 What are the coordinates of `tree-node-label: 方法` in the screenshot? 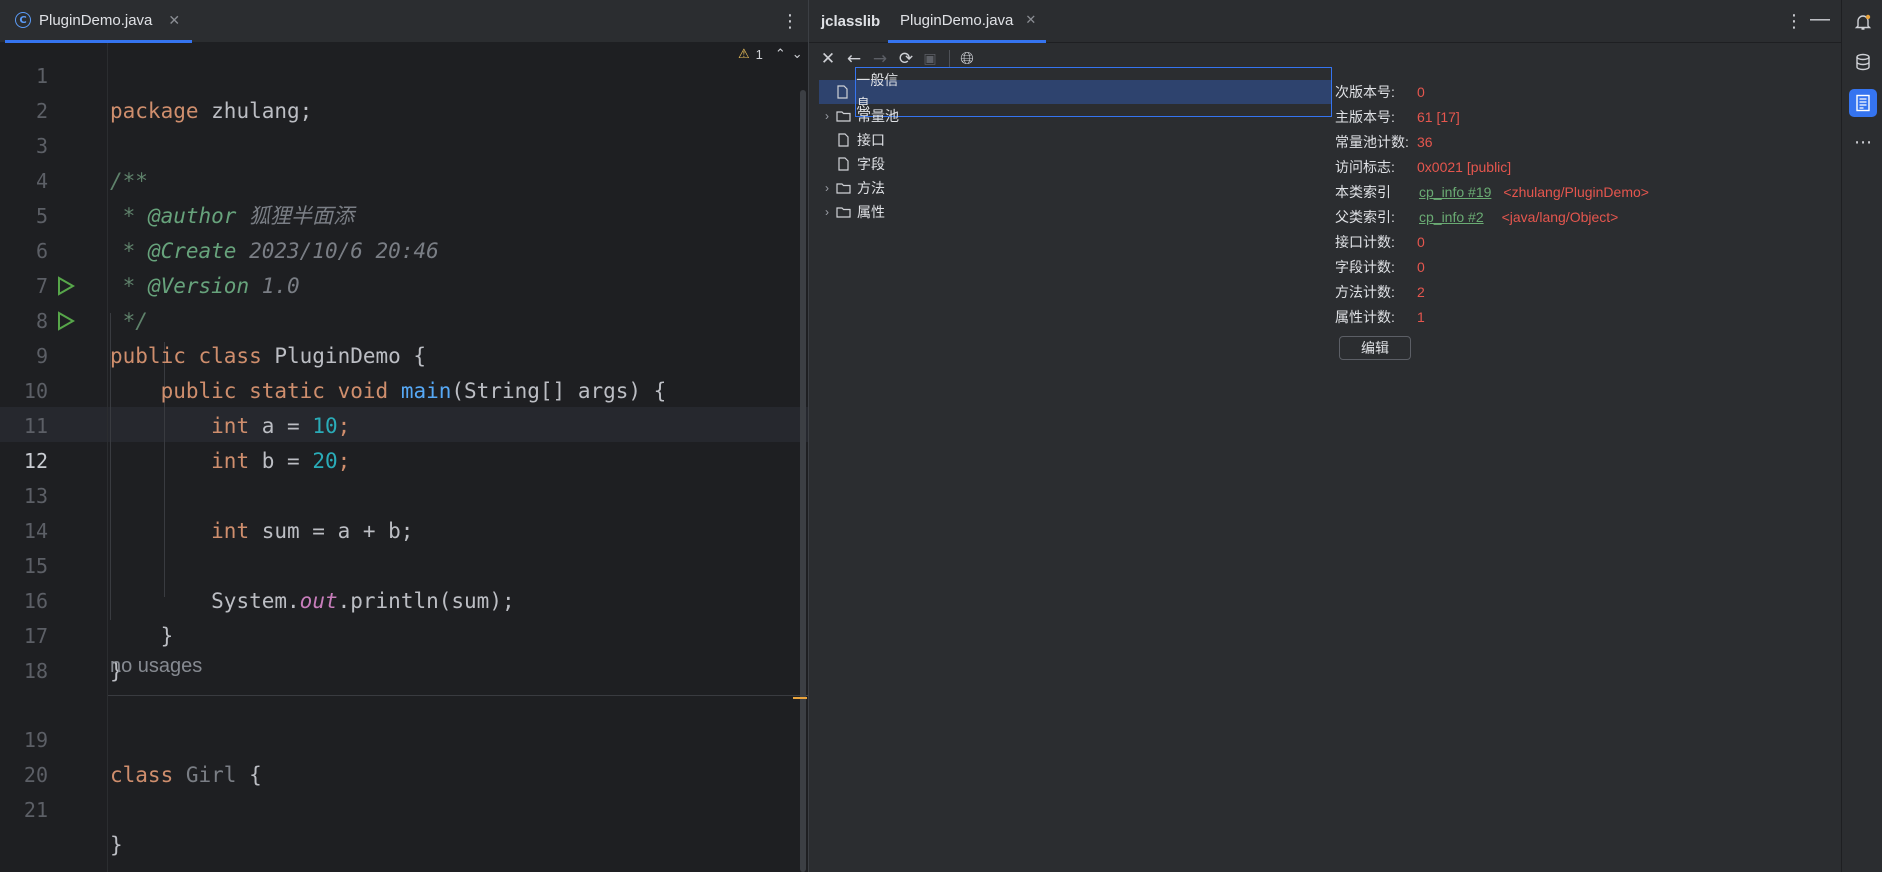 It's located at (871, 188).